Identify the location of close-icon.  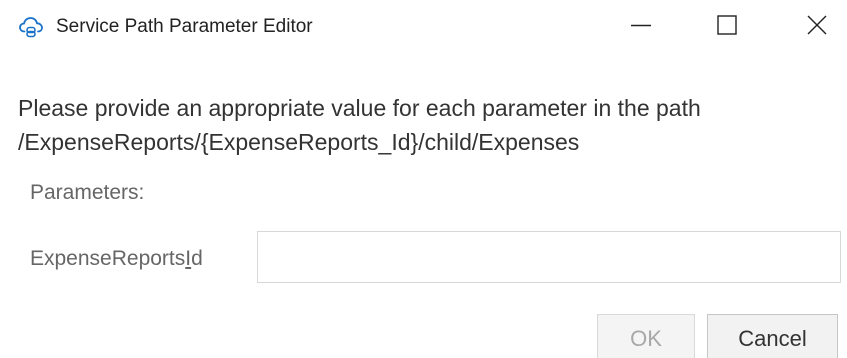
(817, 27).